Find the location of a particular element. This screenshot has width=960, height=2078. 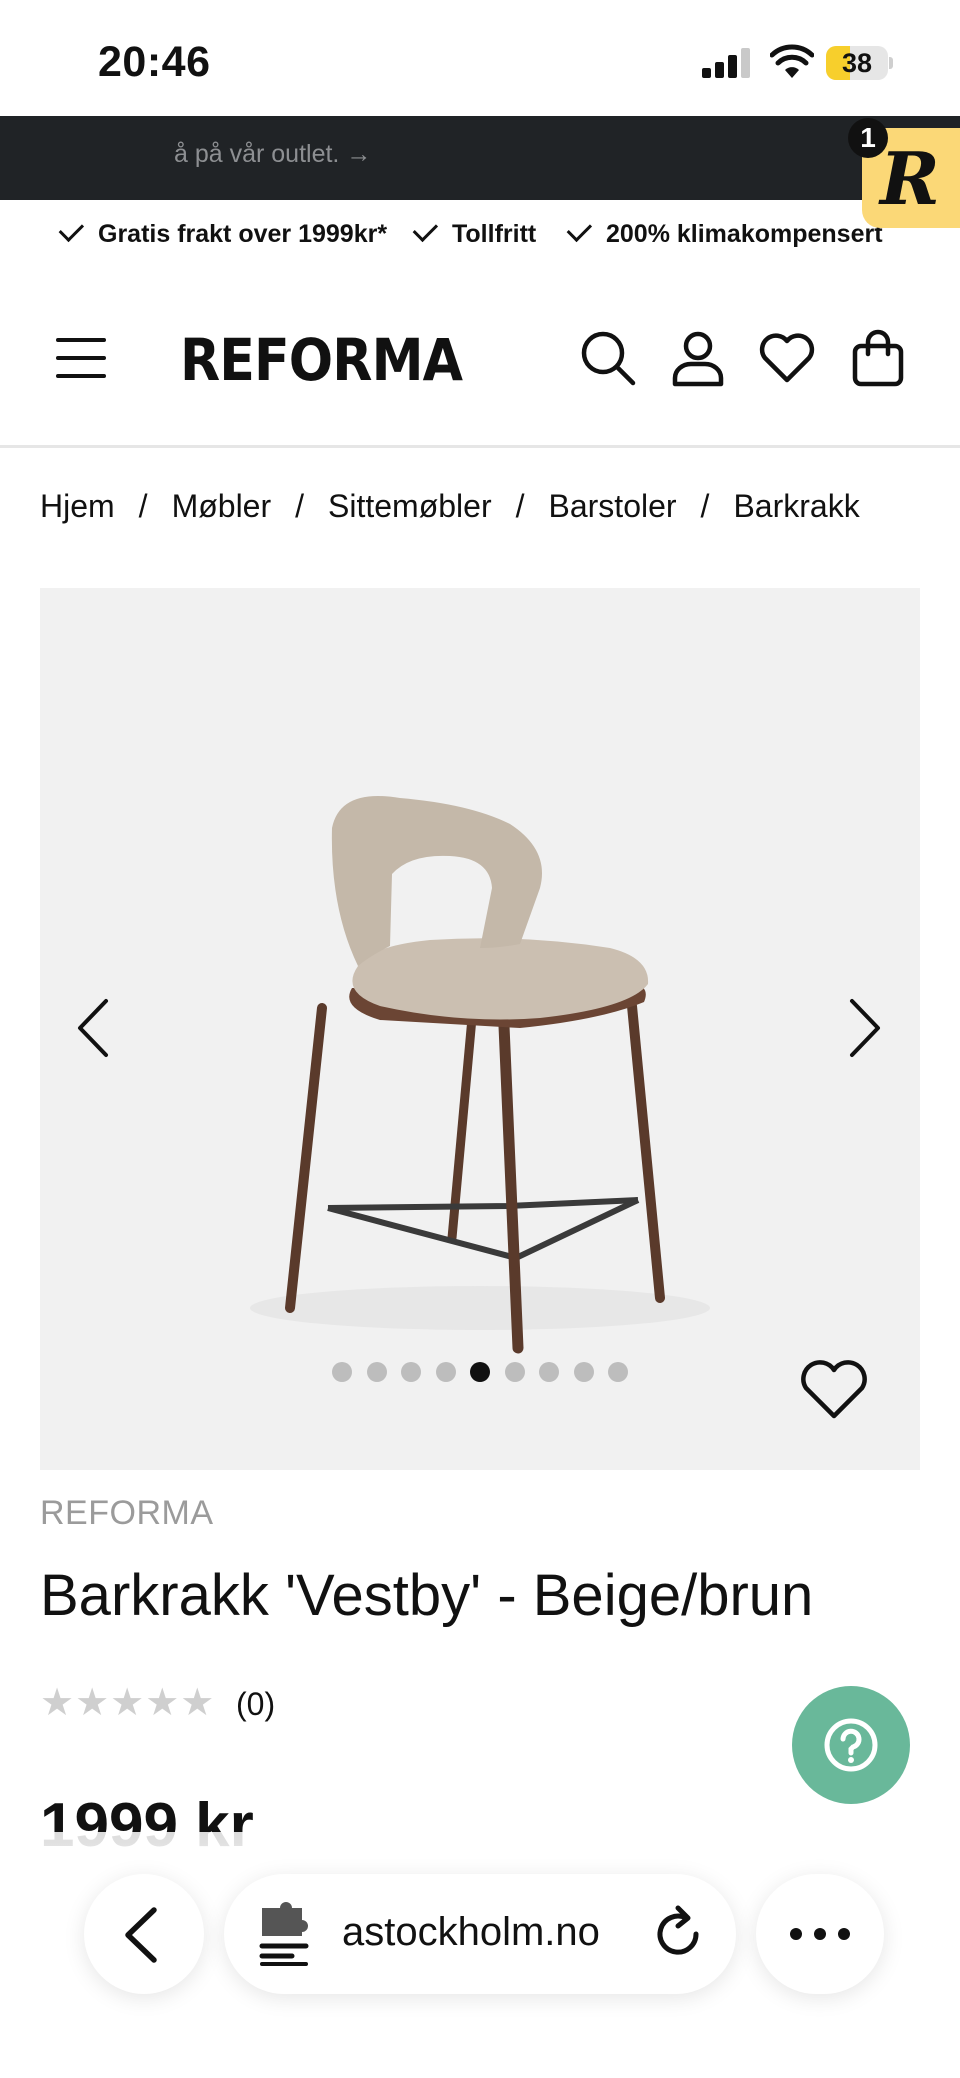

url-text: astockholm.no is located at coordinates (471, 1932).